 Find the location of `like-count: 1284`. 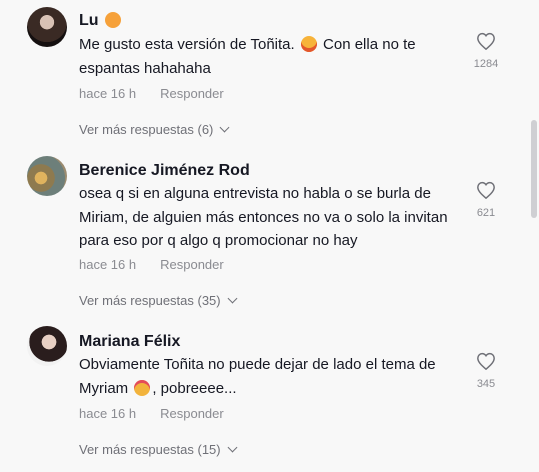

like-count: 1284 is located at coordinates (486, 64).